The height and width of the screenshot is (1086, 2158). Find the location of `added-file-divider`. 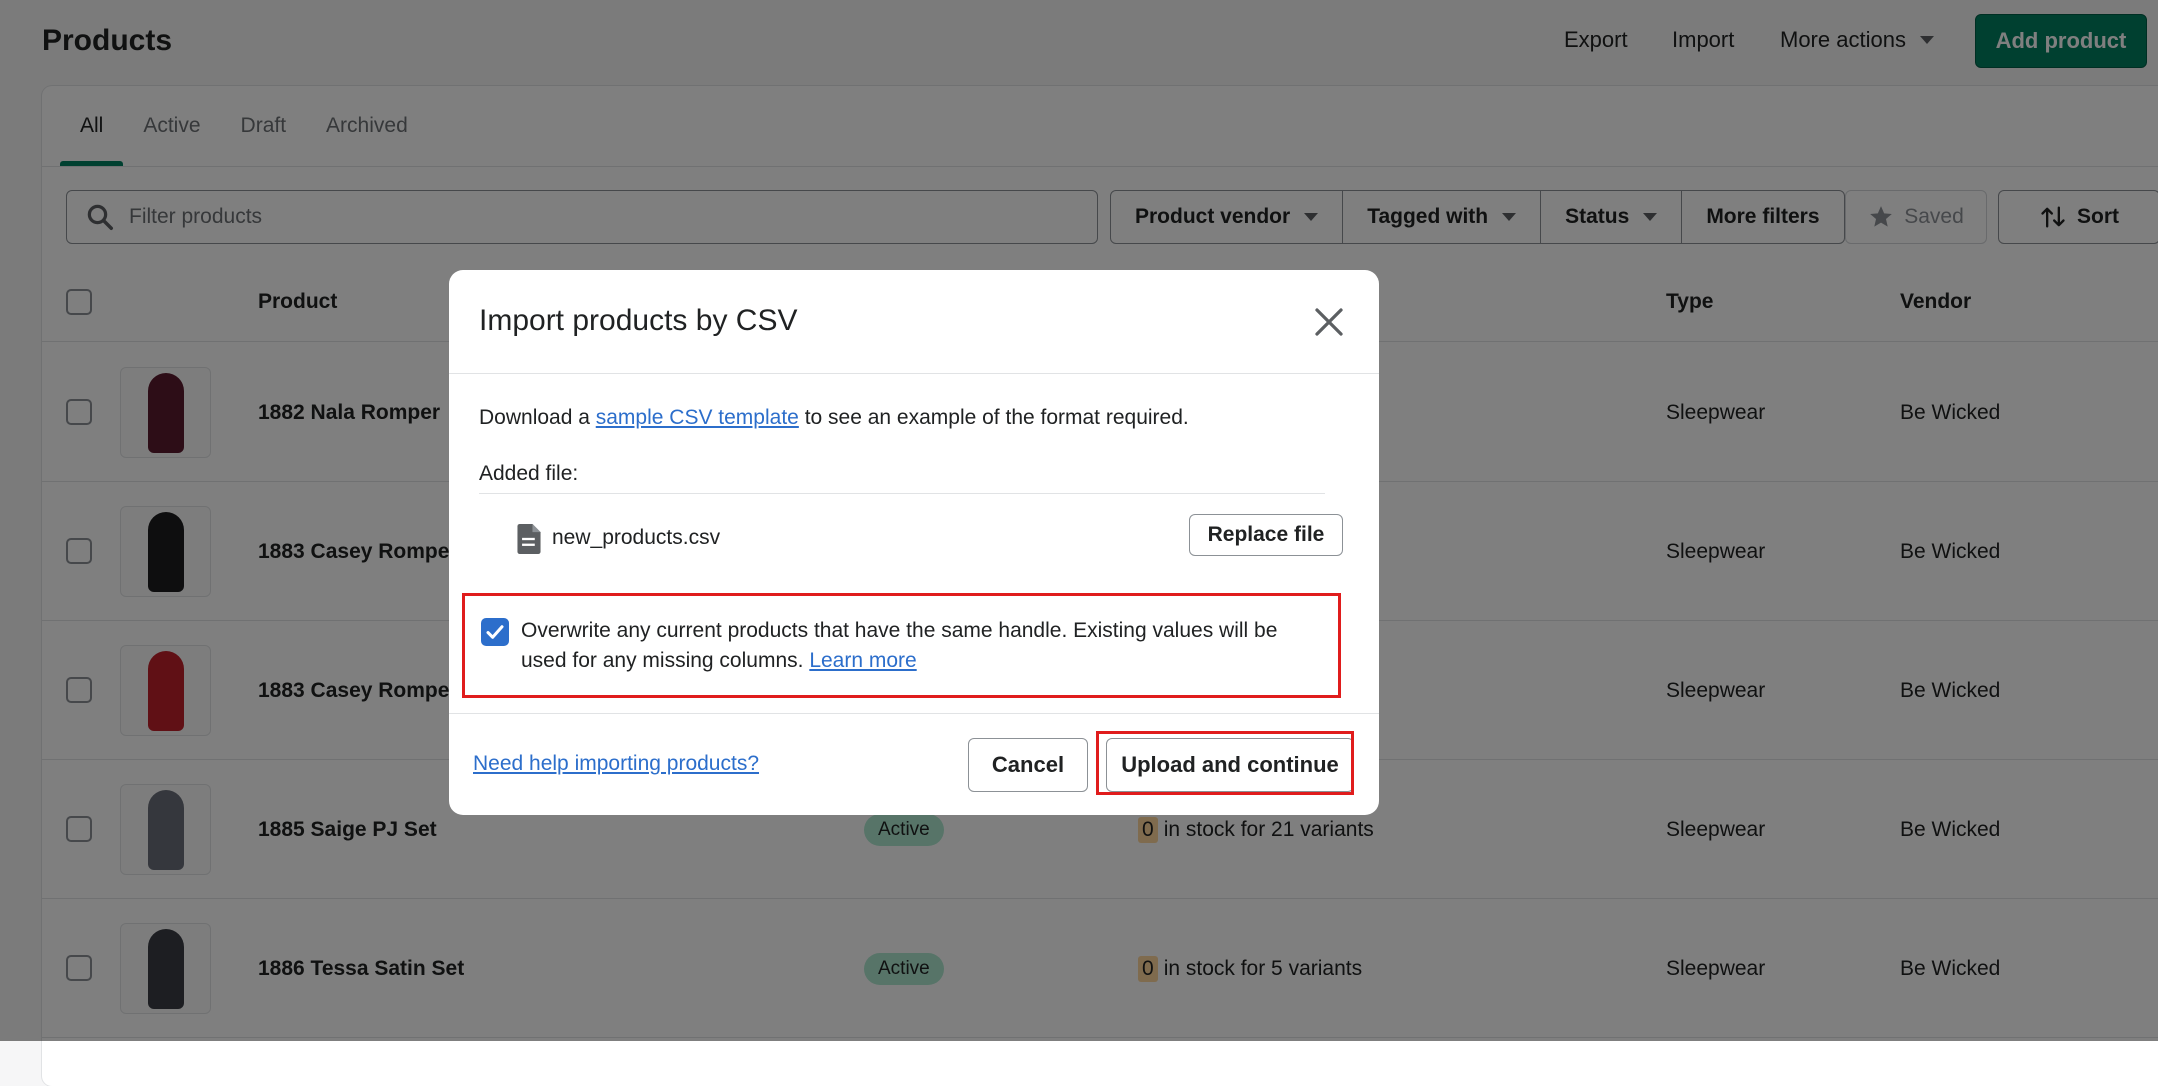

added-file-divider is located at coordinates (902, 493).